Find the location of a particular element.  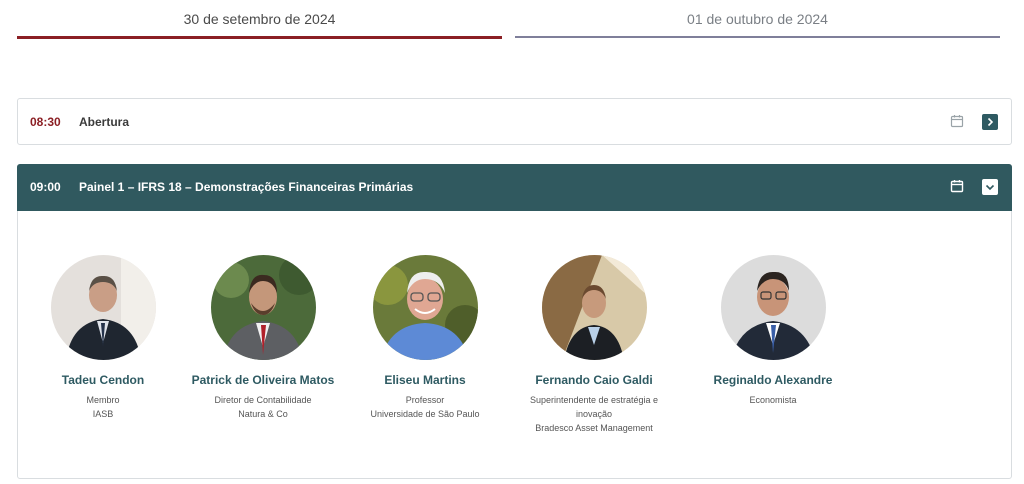

collapse-button is located at coordinates (990, 187).